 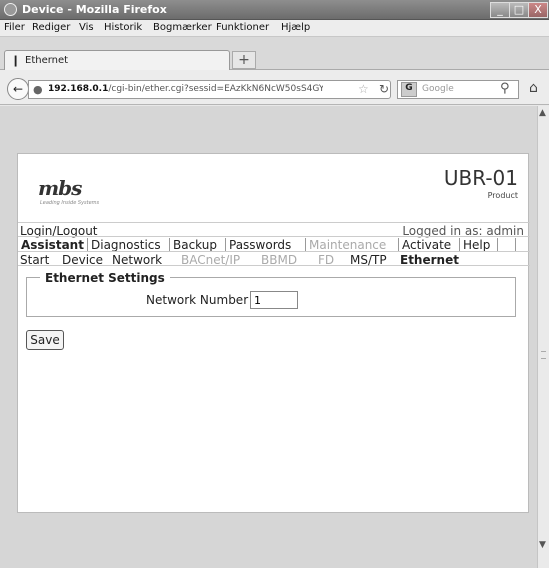 I want to click on menu-help: Help, so click(x=479, y=245).